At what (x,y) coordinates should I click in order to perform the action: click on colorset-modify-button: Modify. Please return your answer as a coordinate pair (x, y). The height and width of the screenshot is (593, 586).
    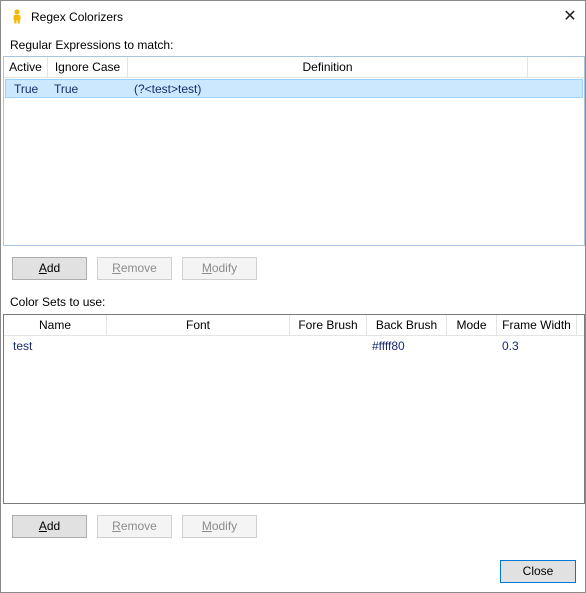
    Looking at the image, I should click on (219, 526).